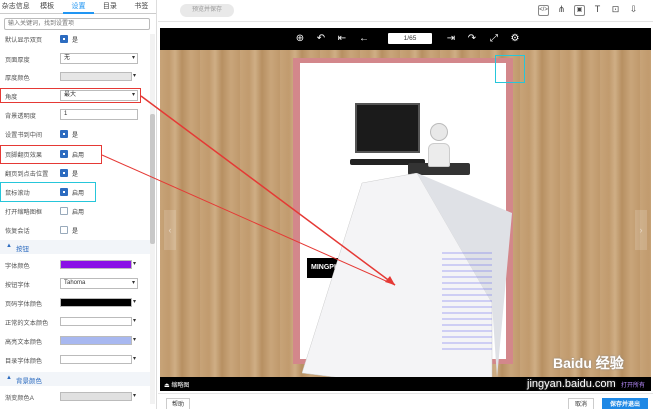  I want to click on thumbnail-button: ⏏ 缩略图, so click(176, 384).